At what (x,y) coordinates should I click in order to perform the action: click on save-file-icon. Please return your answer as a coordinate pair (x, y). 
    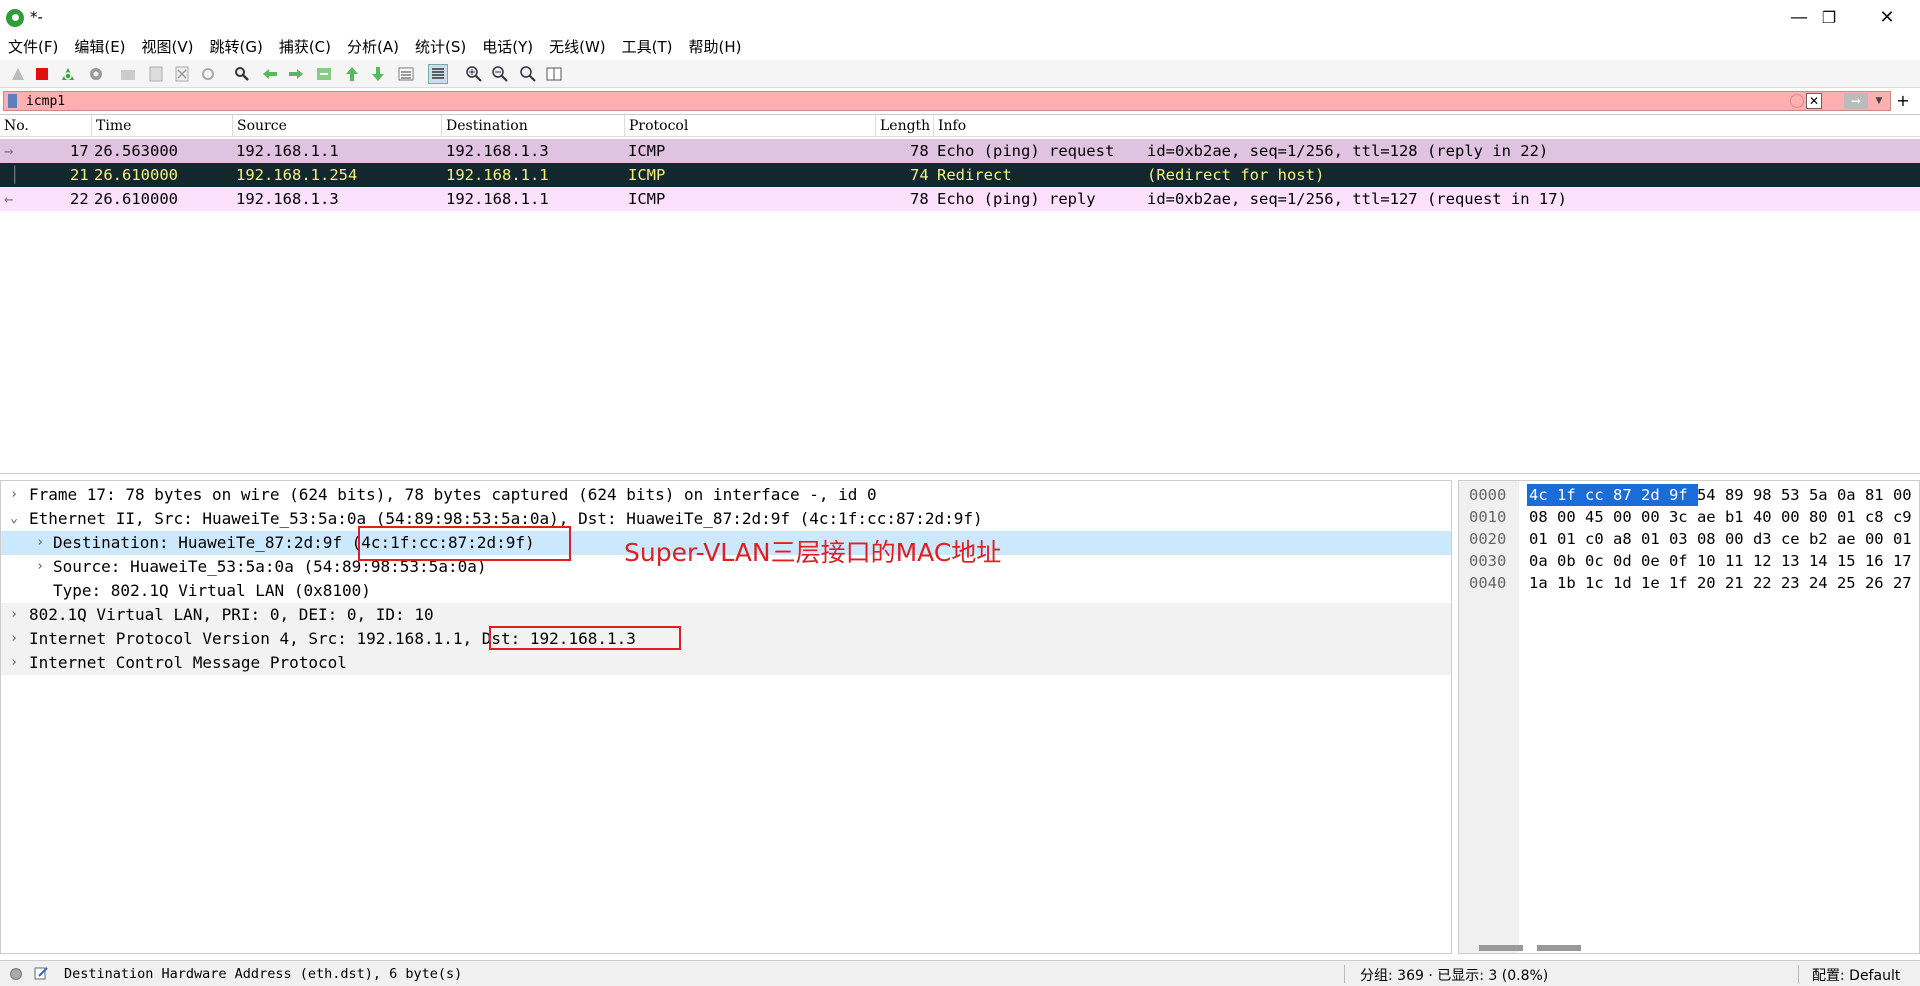
    Looking at the image, I should click on (156, 74).